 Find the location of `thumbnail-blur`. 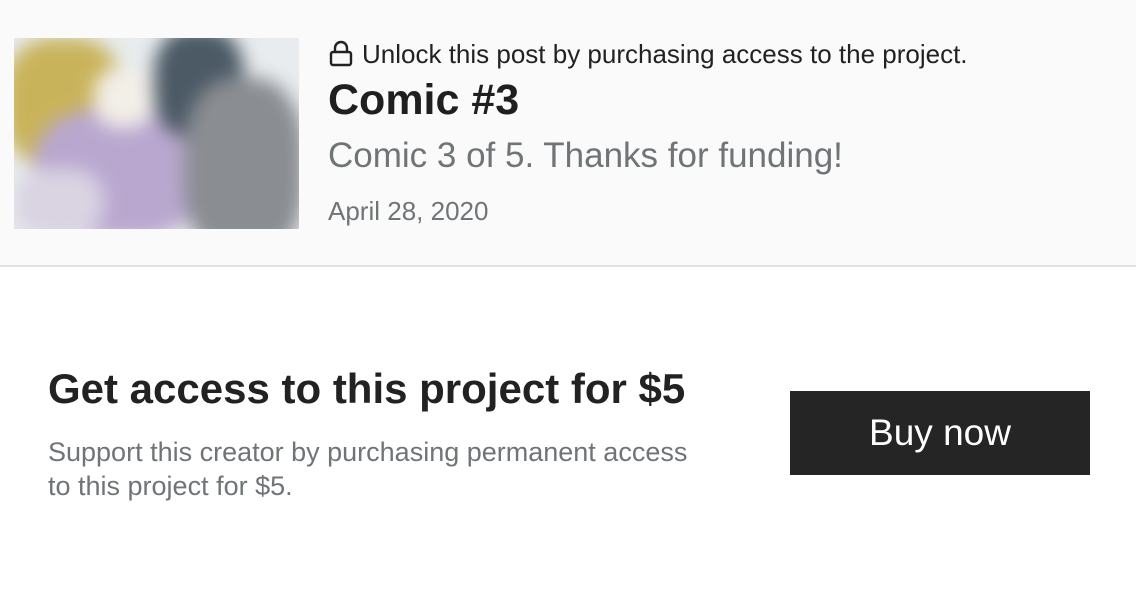

thumbnail-blur is located at coordinates (156, 133).